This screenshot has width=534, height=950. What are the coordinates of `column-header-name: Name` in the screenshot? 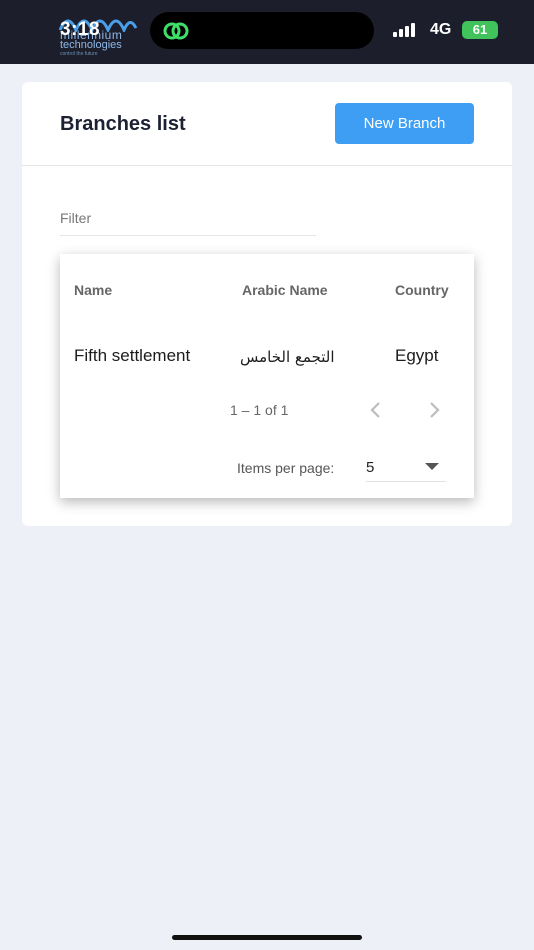 It's located at (93, 290).